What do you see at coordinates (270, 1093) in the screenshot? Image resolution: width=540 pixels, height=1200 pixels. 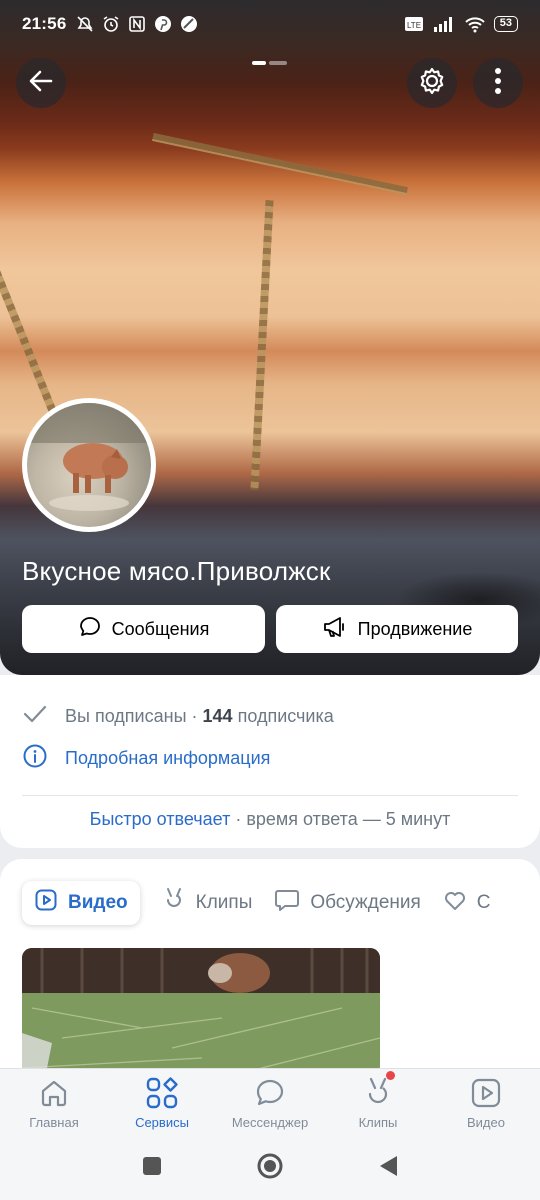 I see `messenger-icon` at bounding box center [270, 1093].